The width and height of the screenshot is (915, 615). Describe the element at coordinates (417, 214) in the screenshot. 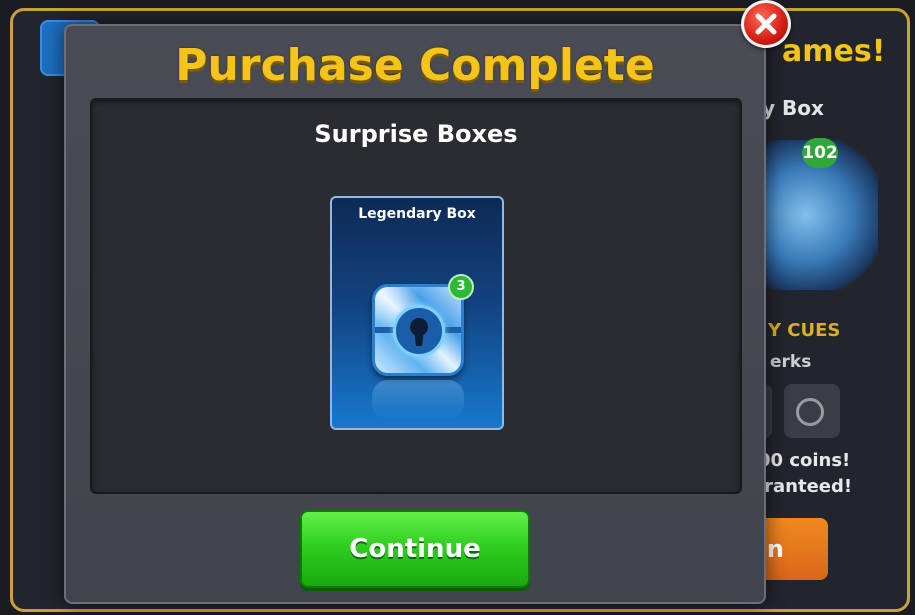

I see `reward-item-name: Legendary Box` at that location.